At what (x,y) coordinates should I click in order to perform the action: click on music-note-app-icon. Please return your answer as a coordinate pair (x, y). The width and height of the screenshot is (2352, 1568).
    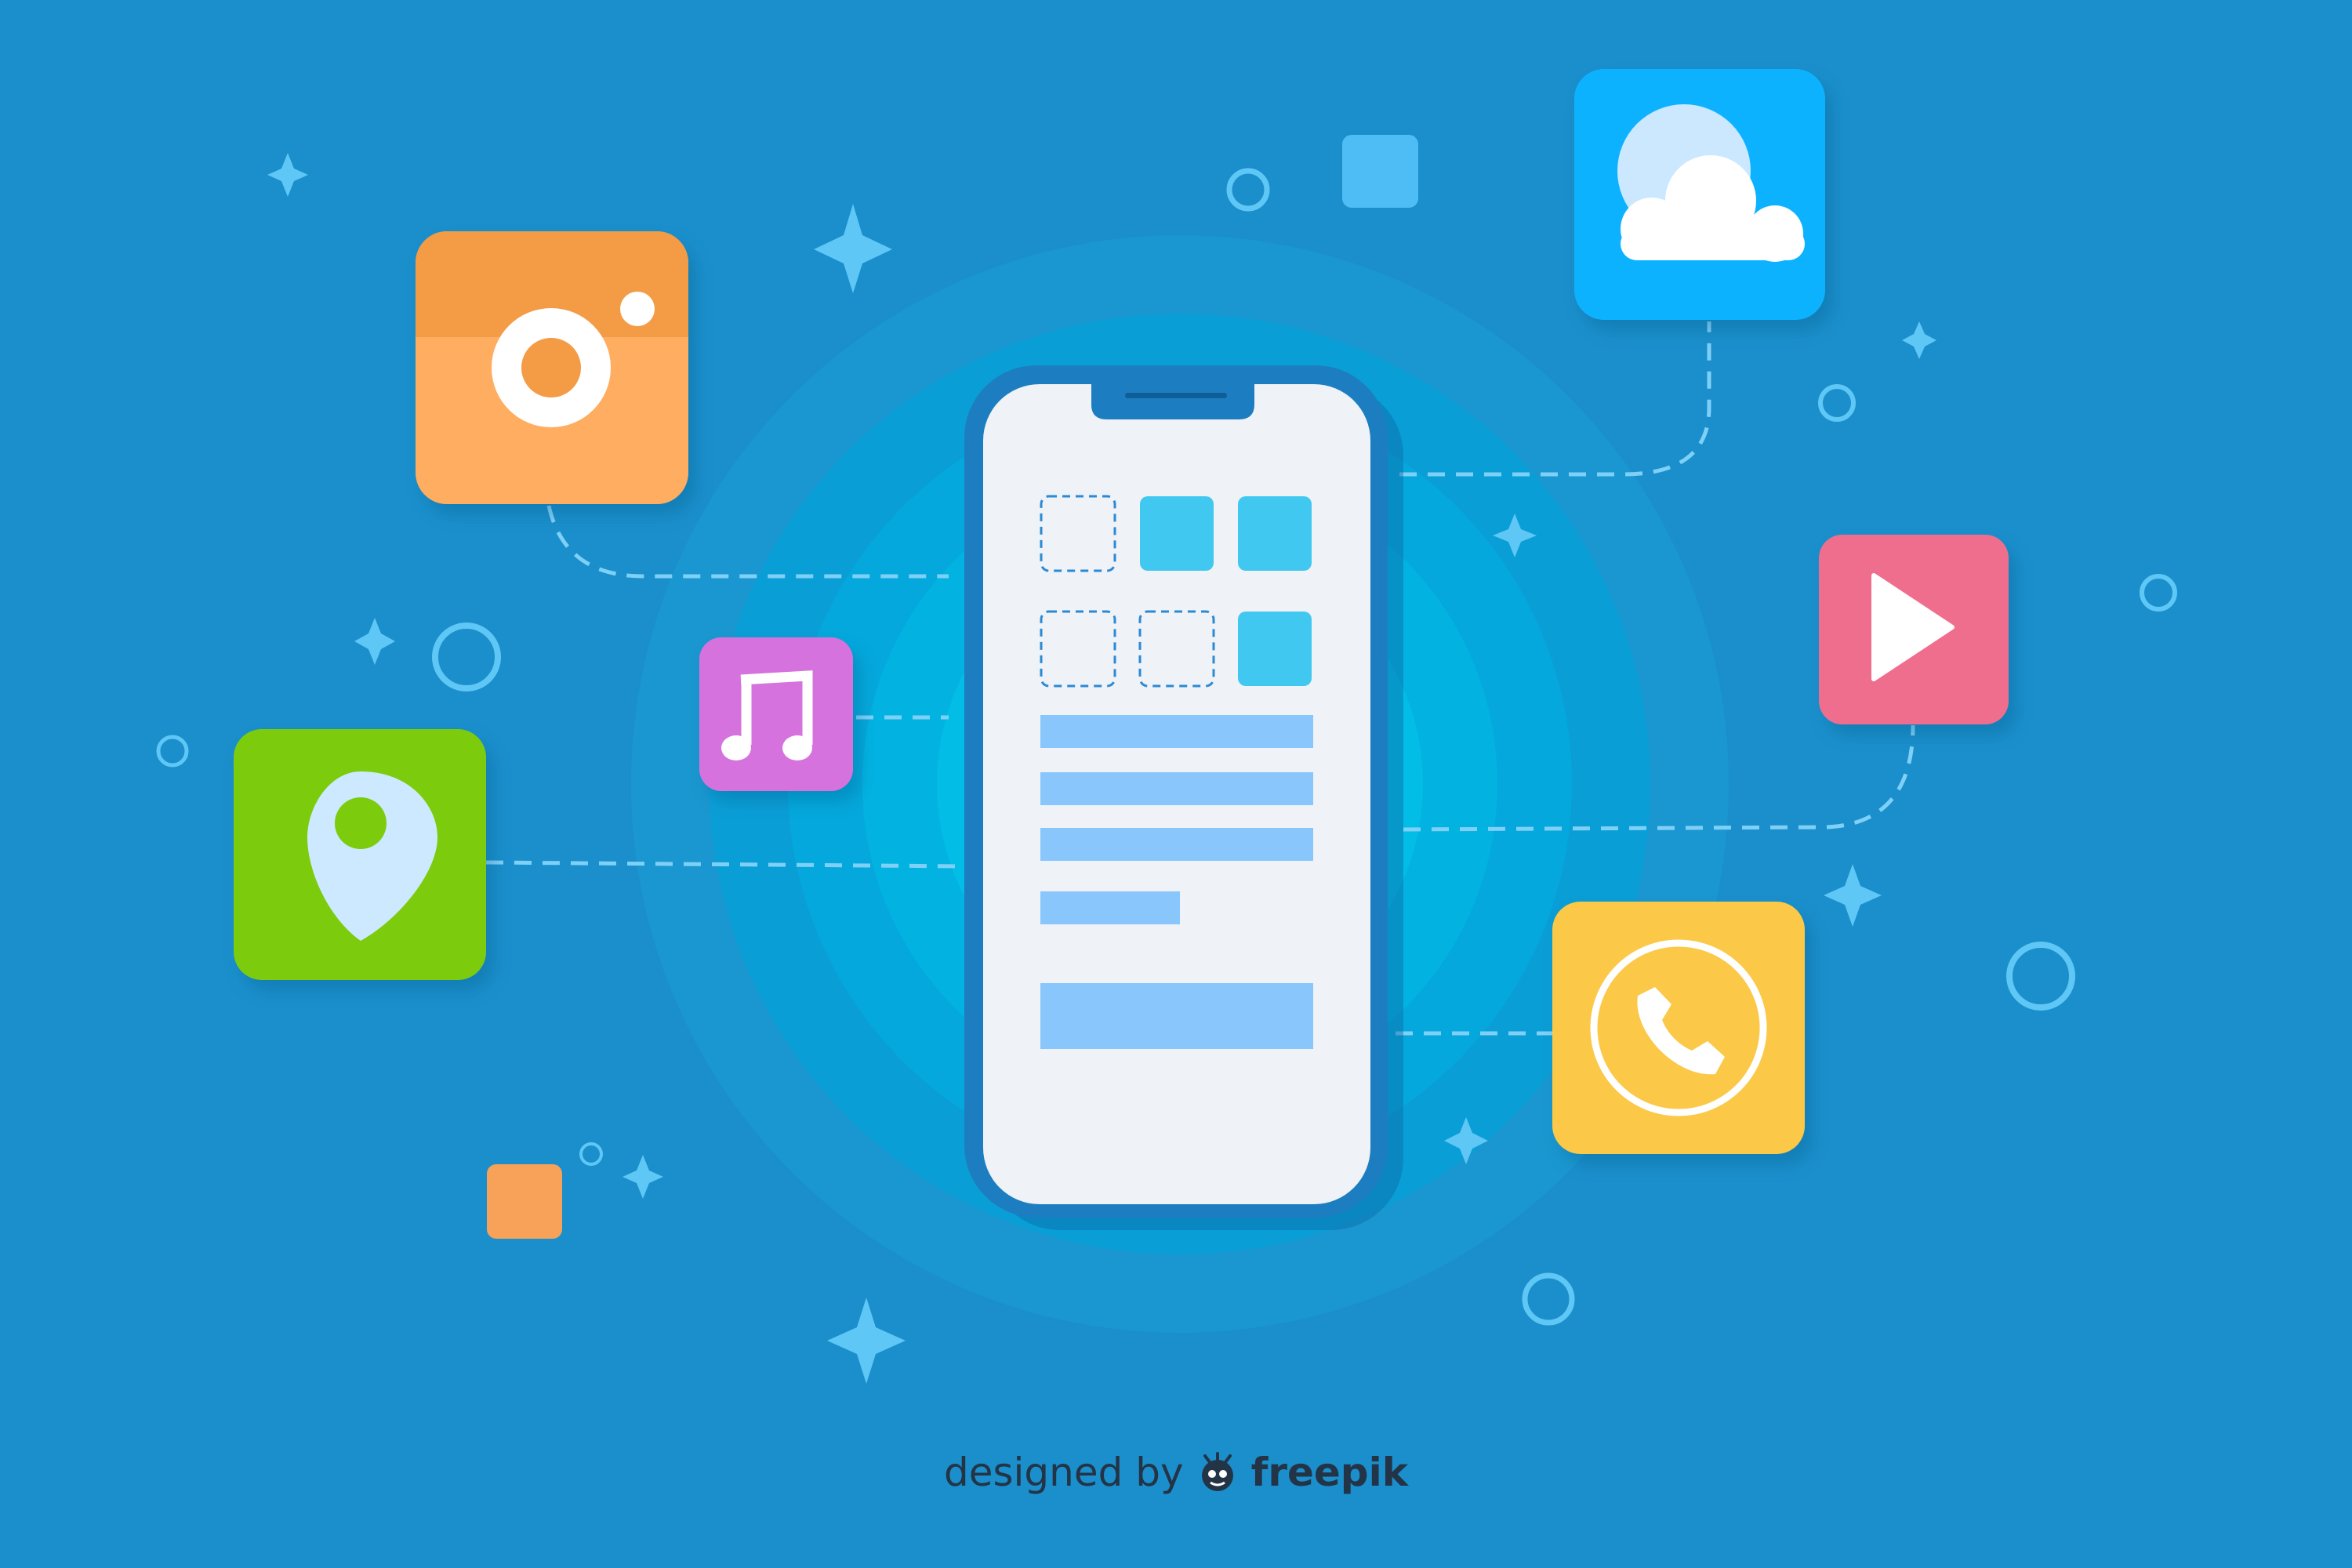
    Looking at the image, I should click on (776, 714).